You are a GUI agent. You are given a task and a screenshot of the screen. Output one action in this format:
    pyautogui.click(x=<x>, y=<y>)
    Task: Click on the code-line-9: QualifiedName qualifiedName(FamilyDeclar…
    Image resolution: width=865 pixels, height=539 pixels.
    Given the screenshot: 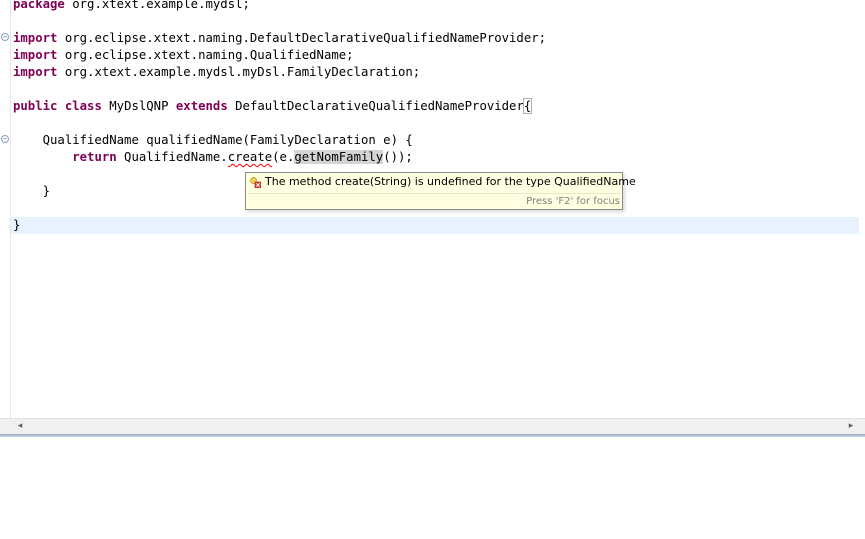 What is the action you would take?
    pyautogui.click(x=213, y=140)
    